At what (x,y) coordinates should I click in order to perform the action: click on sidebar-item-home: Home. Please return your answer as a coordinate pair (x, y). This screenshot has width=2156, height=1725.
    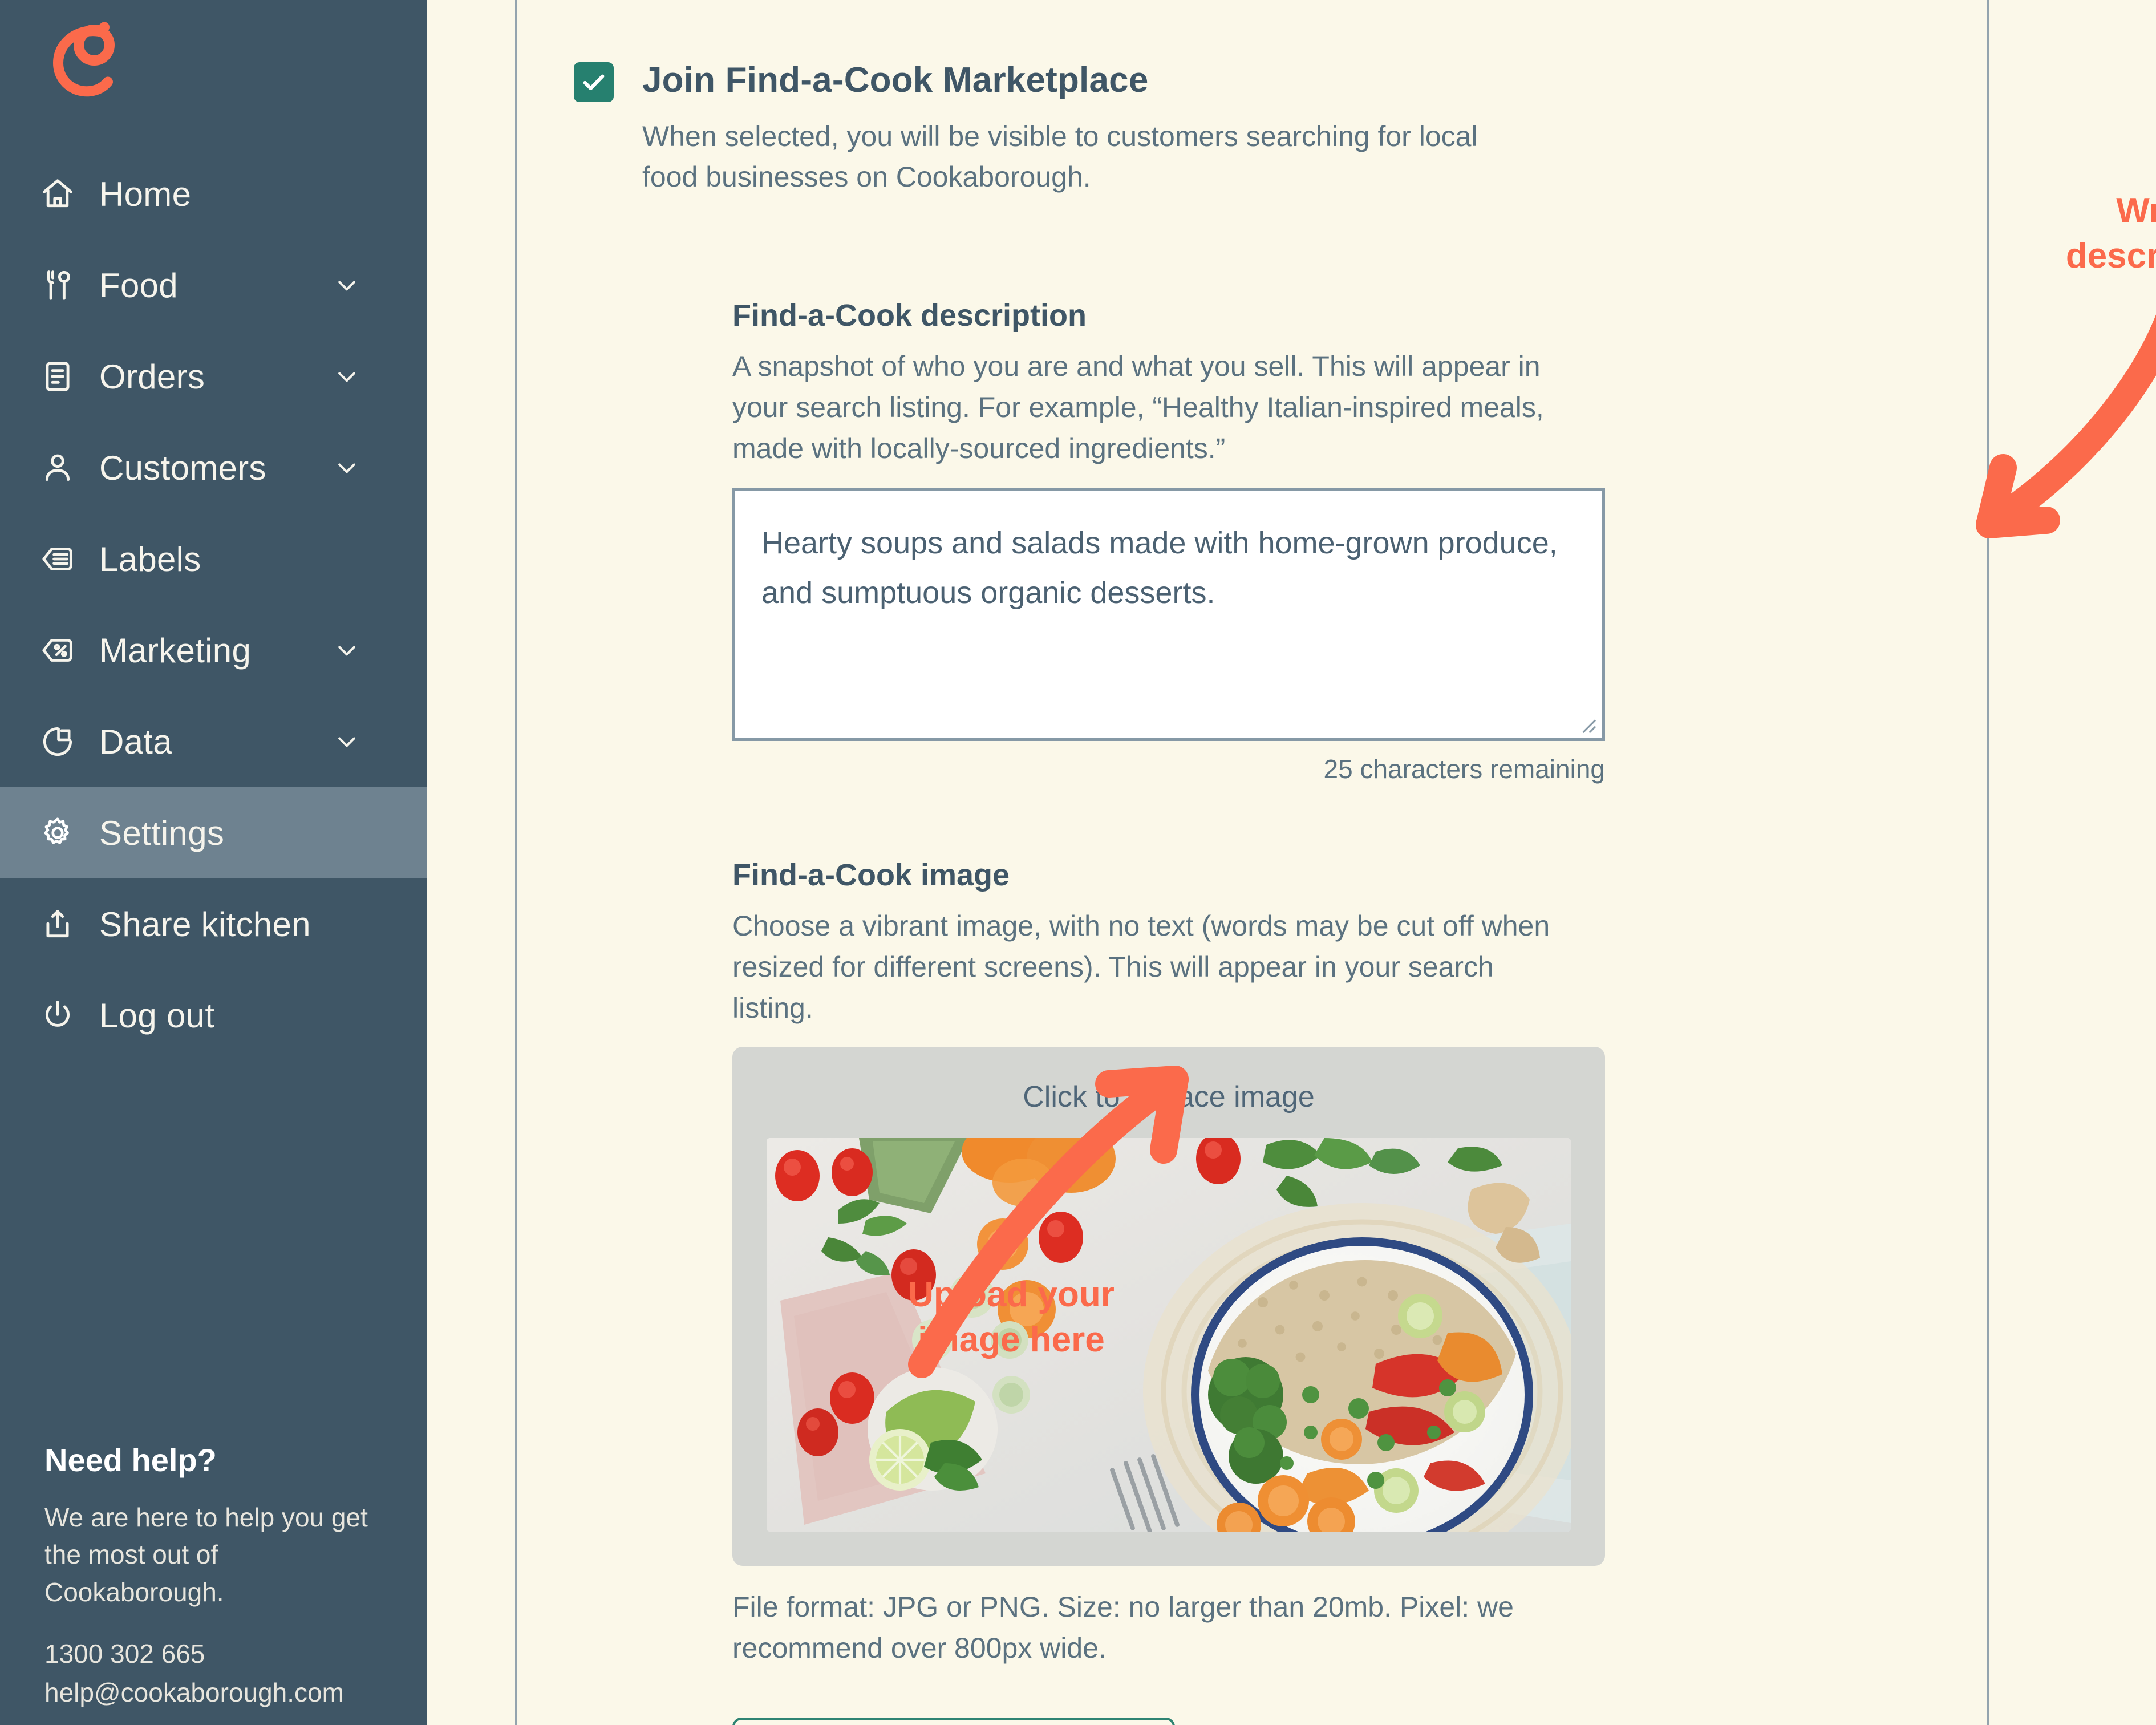
    Looking at the image, I should click on (214, 194).